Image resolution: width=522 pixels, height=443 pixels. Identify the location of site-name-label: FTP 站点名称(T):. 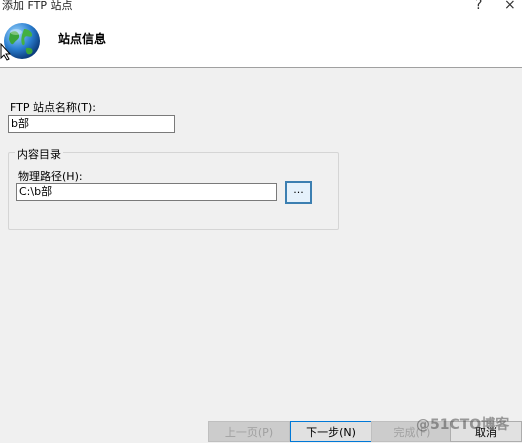
(53, 107).